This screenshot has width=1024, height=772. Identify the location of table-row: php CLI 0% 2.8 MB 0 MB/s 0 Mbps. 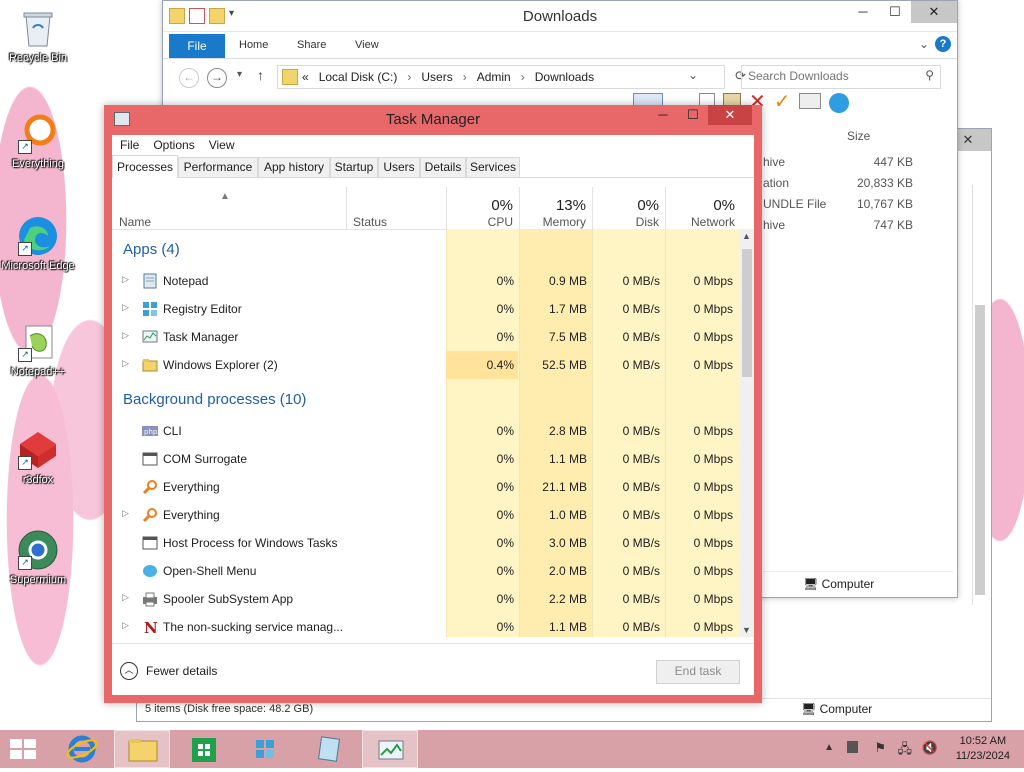
(426, 431).